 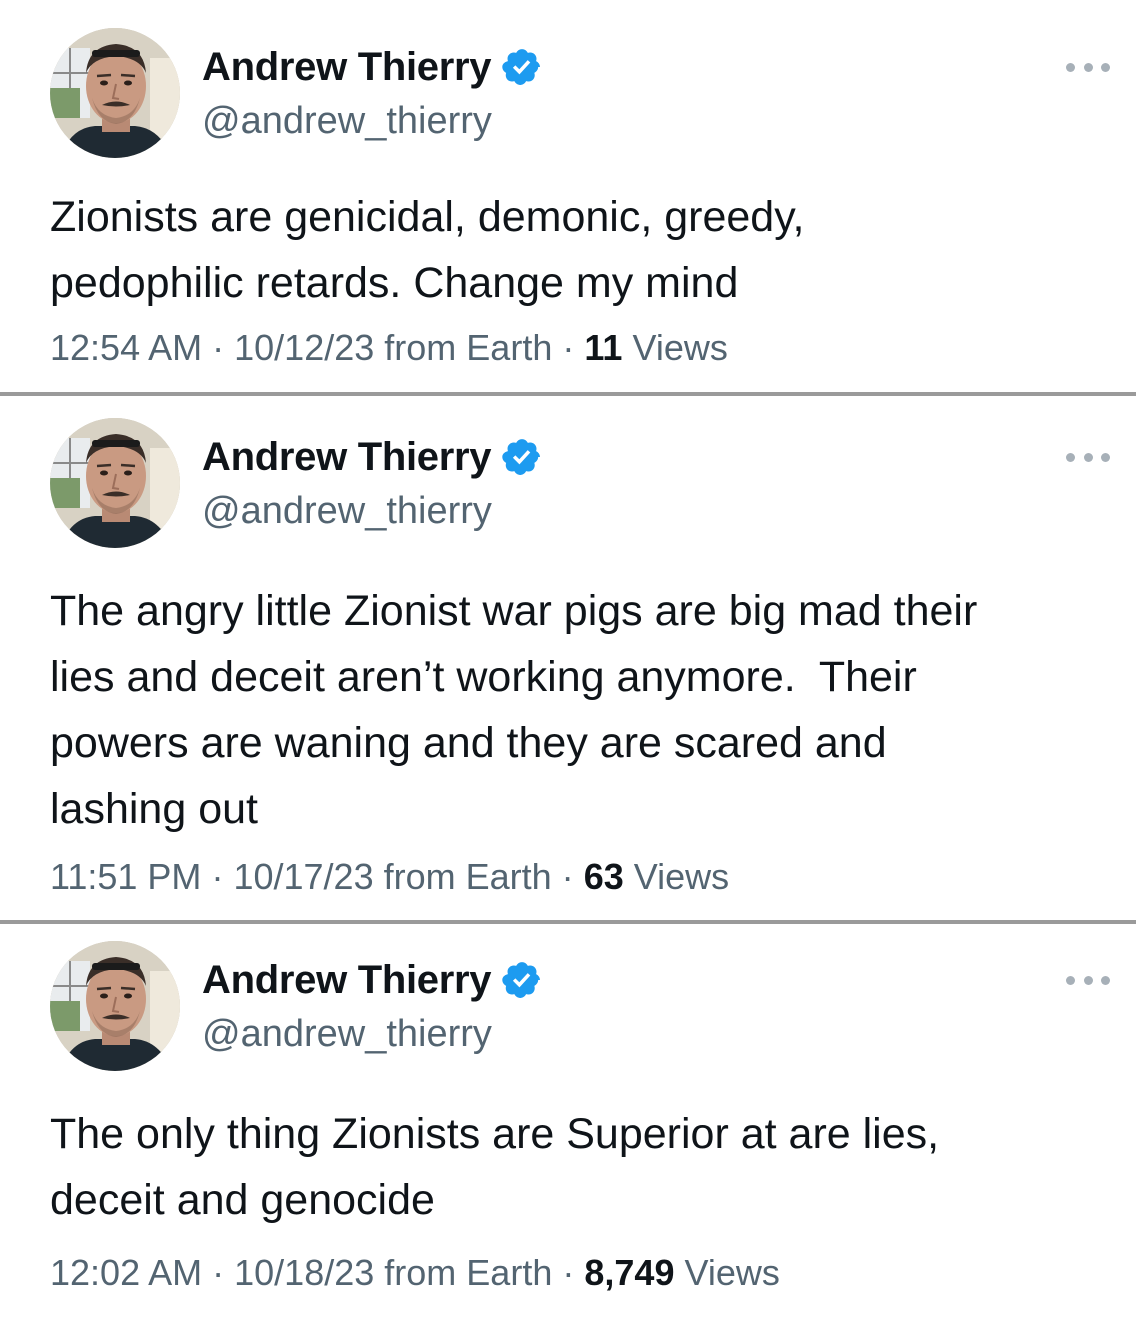 I want to click on views-count: 11, so click(x=603, y=347).